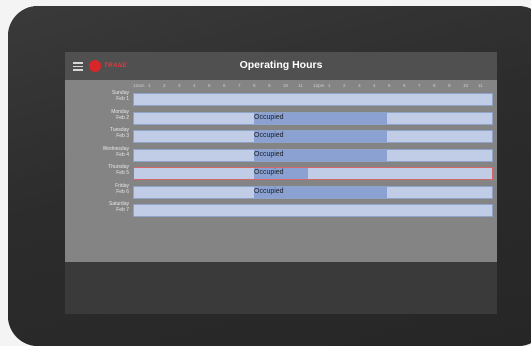 The width and height of the screenshot is (531, 346). I want to click on day-label: Tuesday Feb 3, so click(97, 136).